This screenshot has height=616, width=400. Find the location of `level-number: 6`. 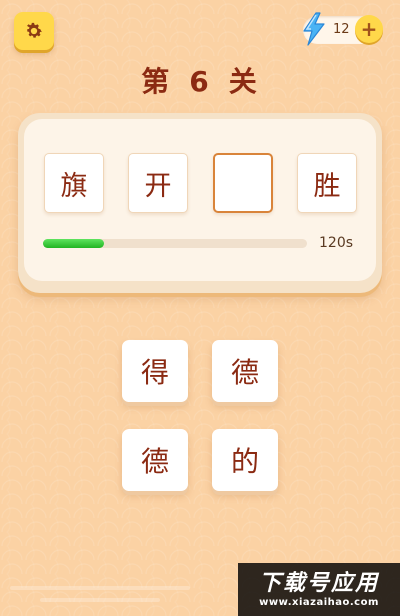

level-number: 6 is located at coordinates (200, 81).